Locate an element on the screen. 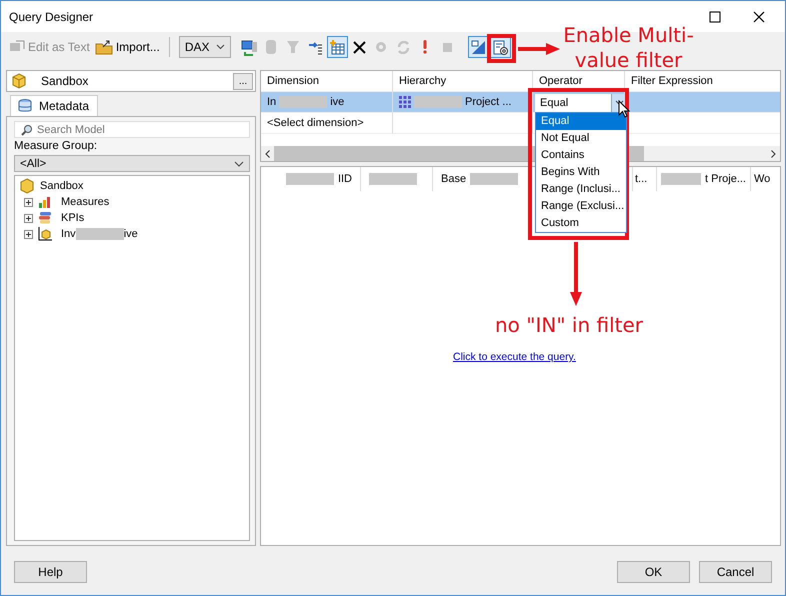 The height and width of the screenshot is (596, 786). search-field: Search Model is located at coordinates (132, 129).